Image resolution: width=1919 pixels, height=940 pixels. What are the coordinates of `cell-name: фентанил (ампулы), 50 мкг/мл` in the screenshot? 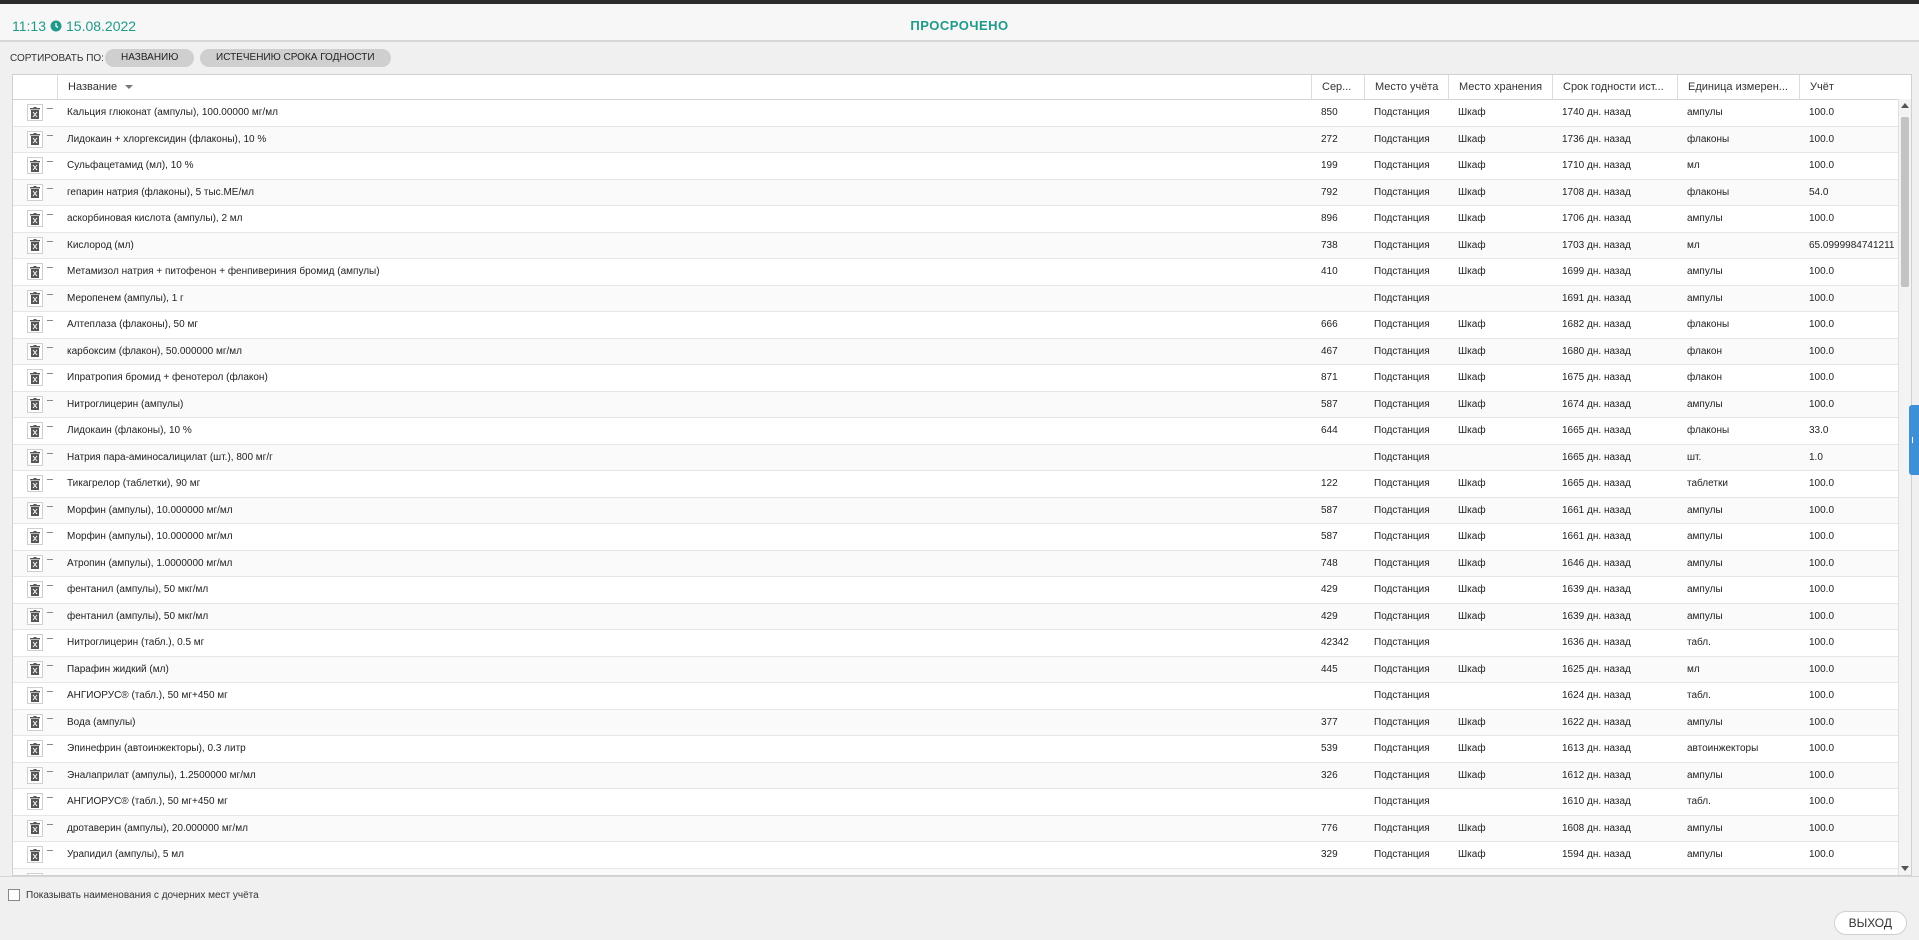 It's located at (138, 589).